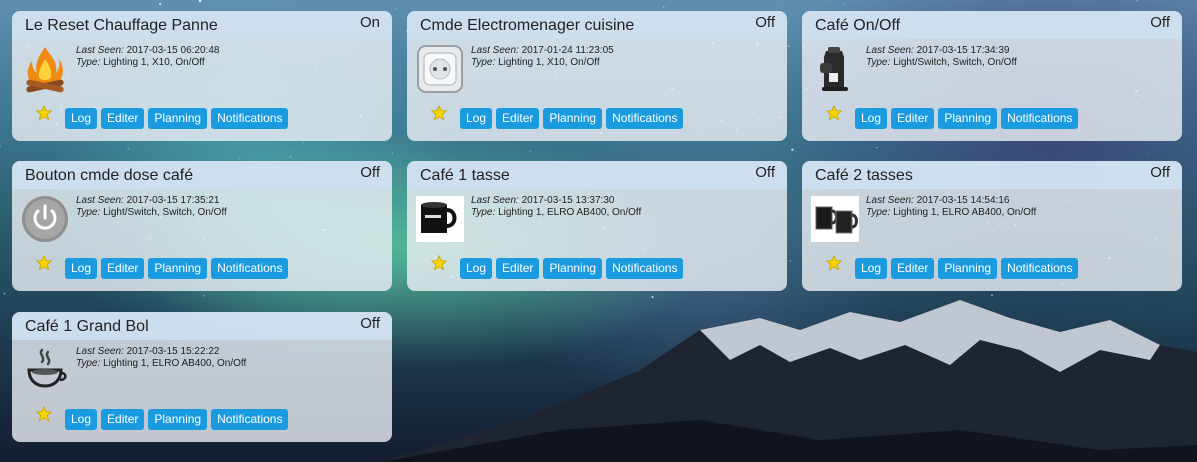 The height and width of the screenshot is (462, 1197). I want to click on power-button-icon, so click(45, 219).